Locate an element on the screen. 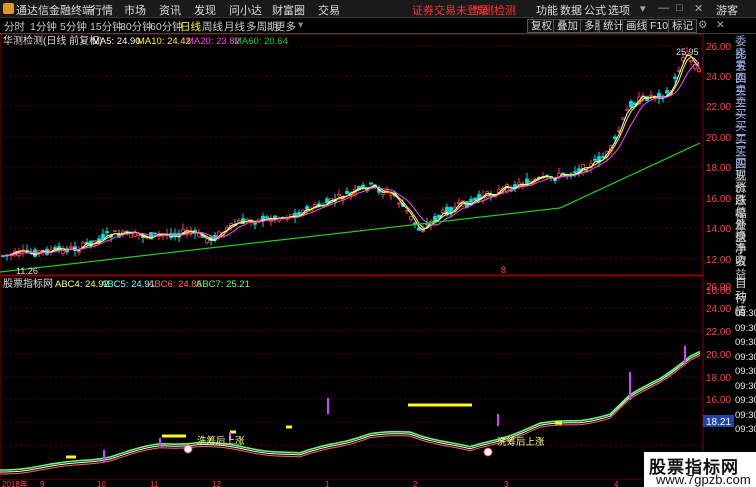 The height and width of the screenshot is (487, 756). menu-caifuquan: 财富圈 is located at coordinates (288, 10).